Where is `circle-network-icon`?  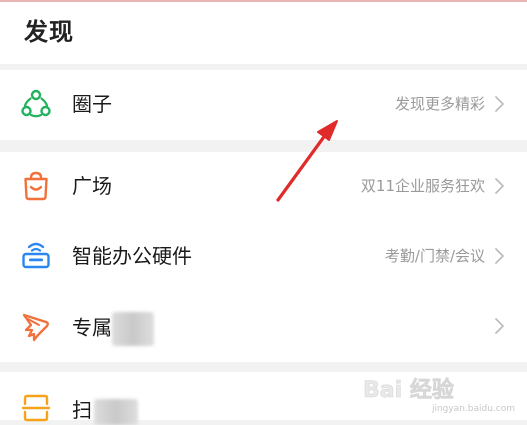
circle-network-icon is located at coordinates (36, 103).